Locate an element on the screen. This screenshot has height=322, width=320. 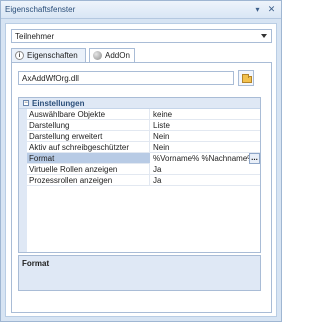
grid-gutter is located at coordinates (23, 180).